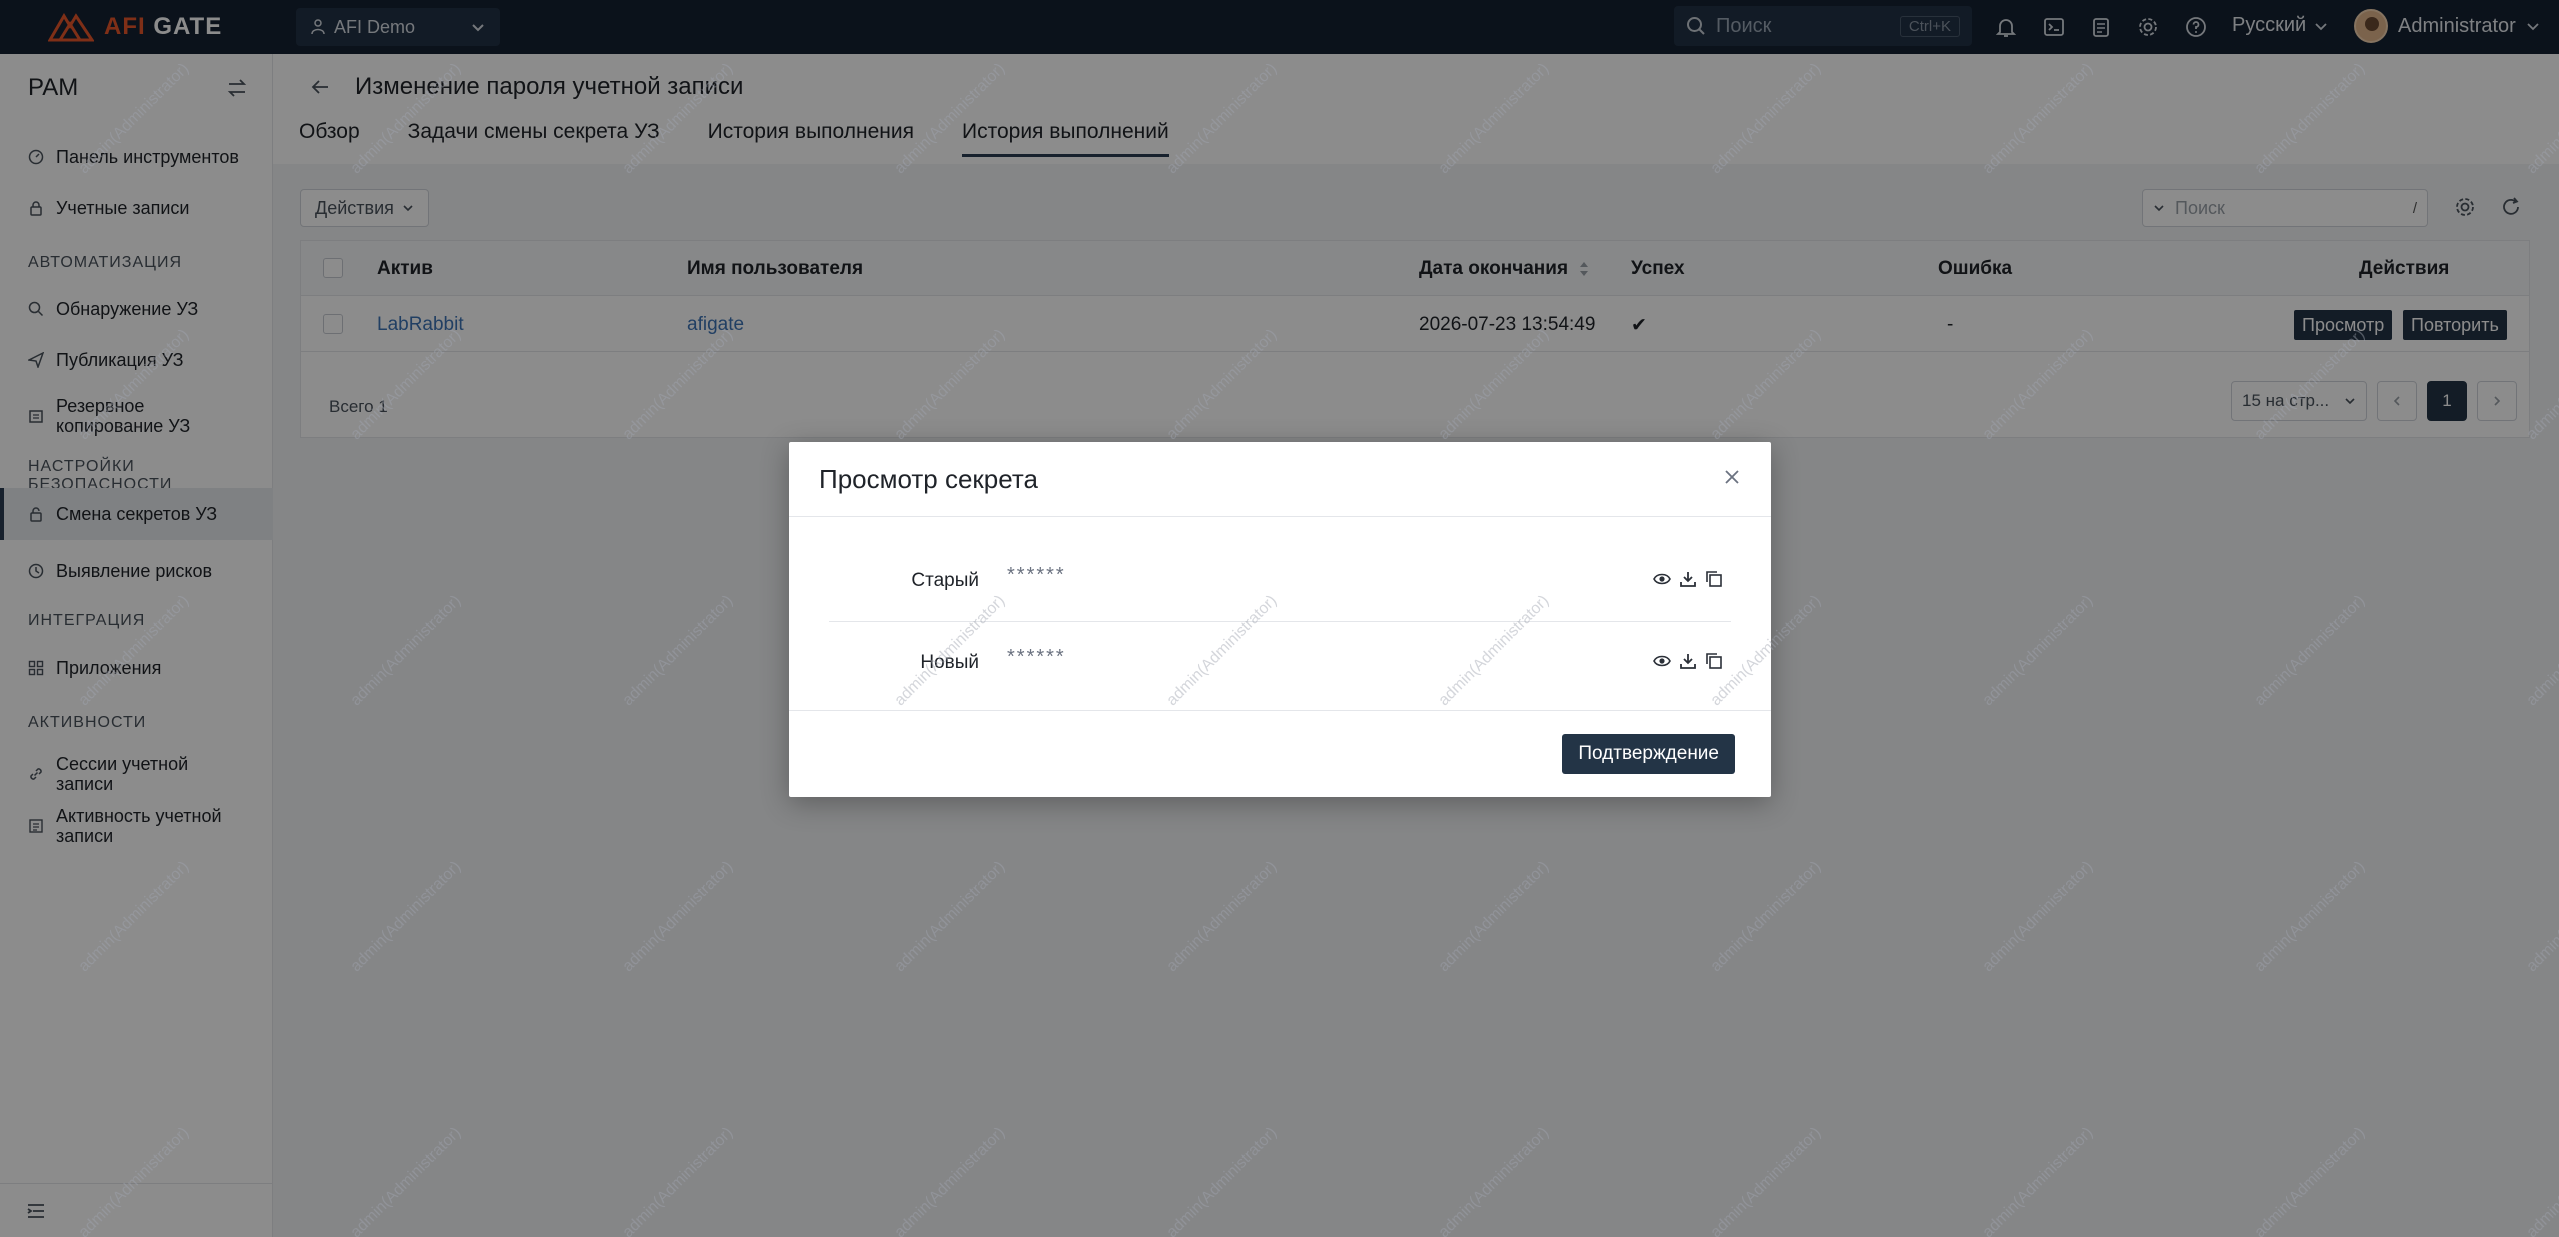  What do you see at coordinates (949, 662) in the screenshot?
I see `new-secret-label: Новый` at bounding box center [949, 662].